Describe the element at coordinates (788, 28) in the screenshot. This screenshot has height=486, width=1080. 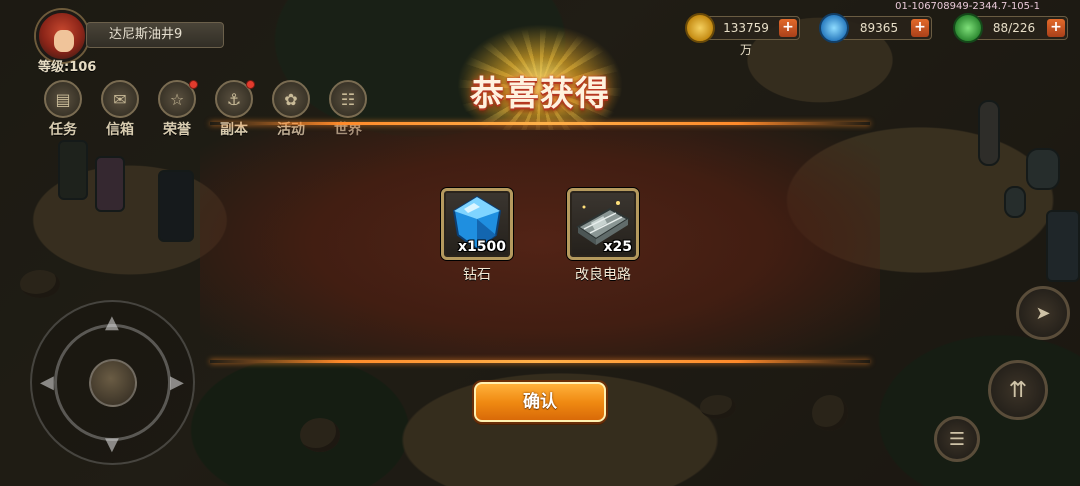
I see `gold-add-button: +` at that location.